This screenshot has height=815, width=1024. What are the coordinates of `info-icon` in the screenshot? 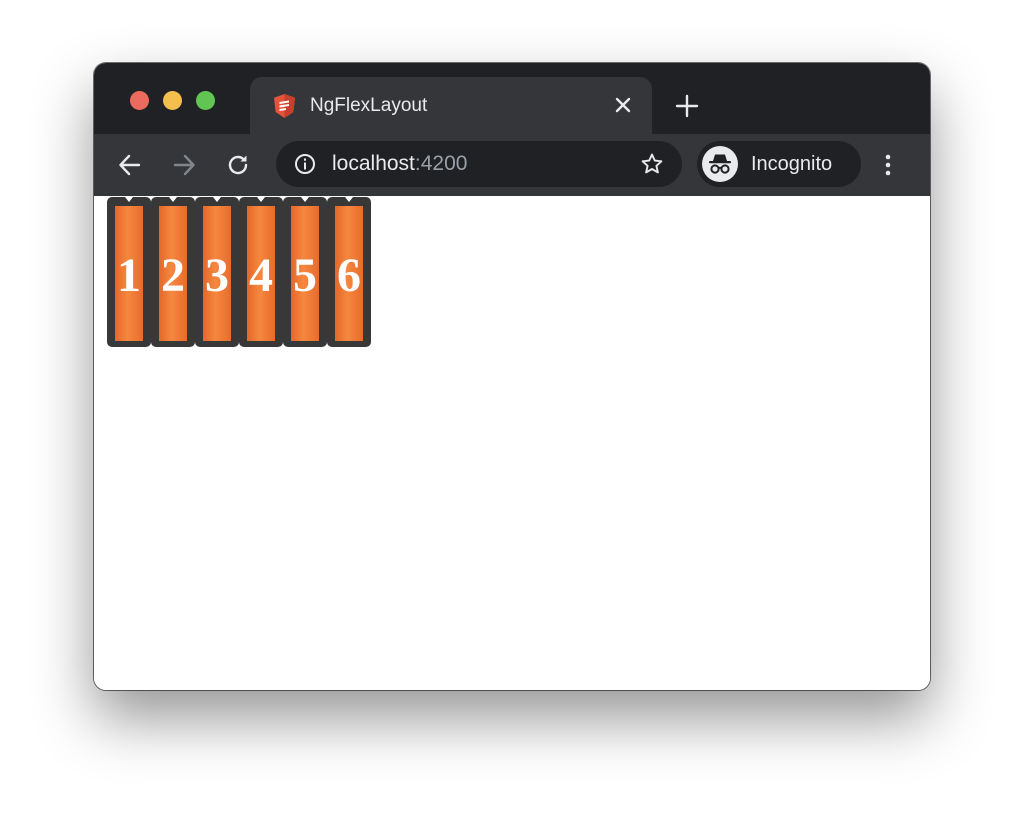 It's located at (305, 164).